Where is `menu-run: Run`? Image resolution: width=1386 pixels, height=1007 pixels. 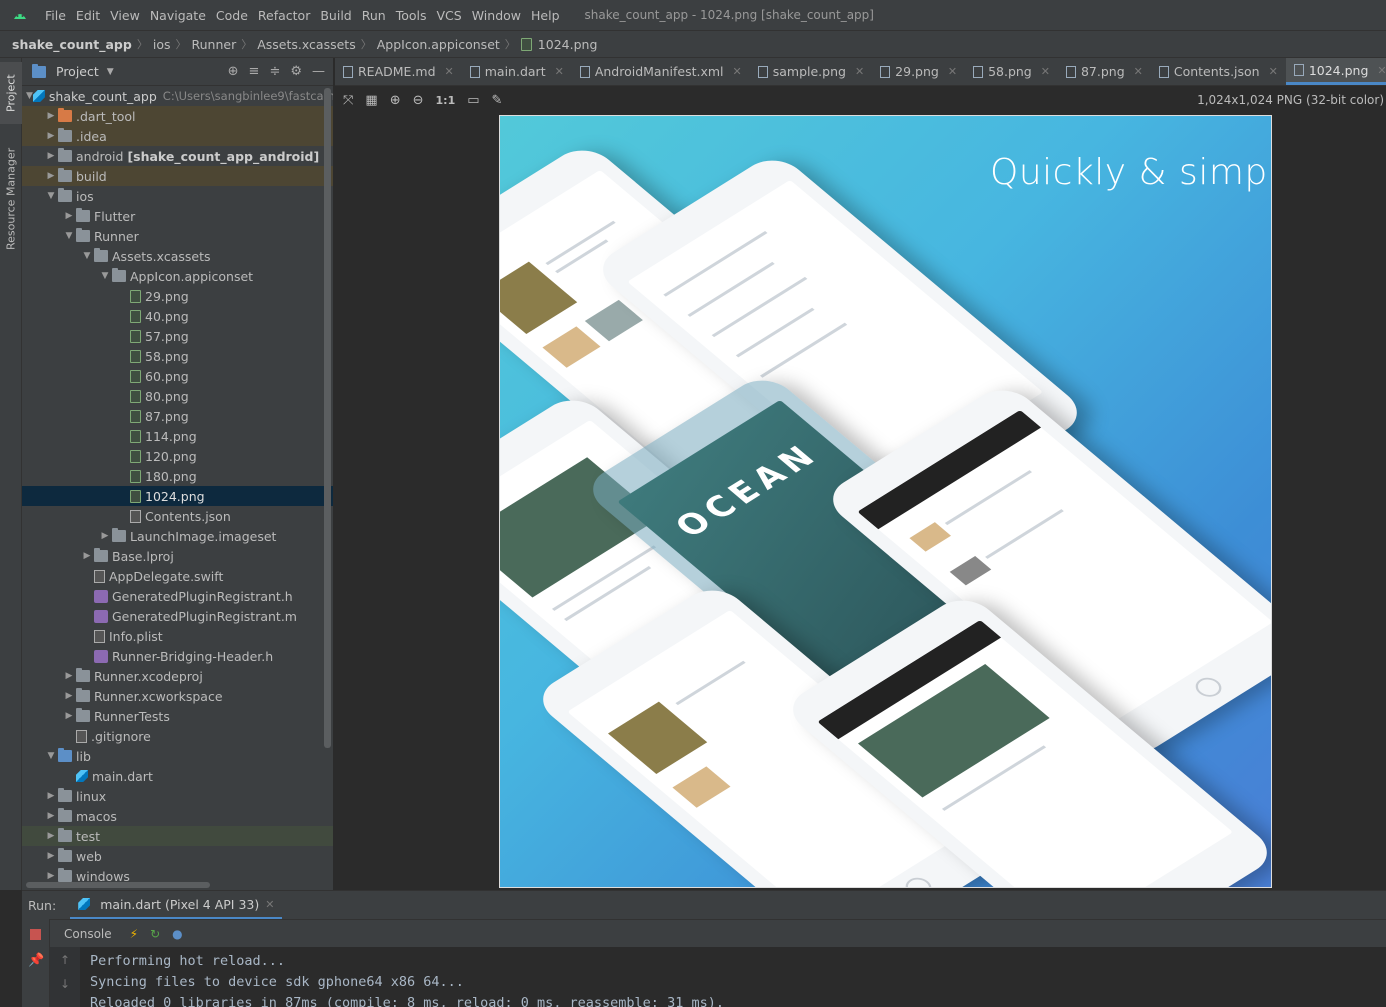
menu-run: Run is located at coordinates (374, 15).